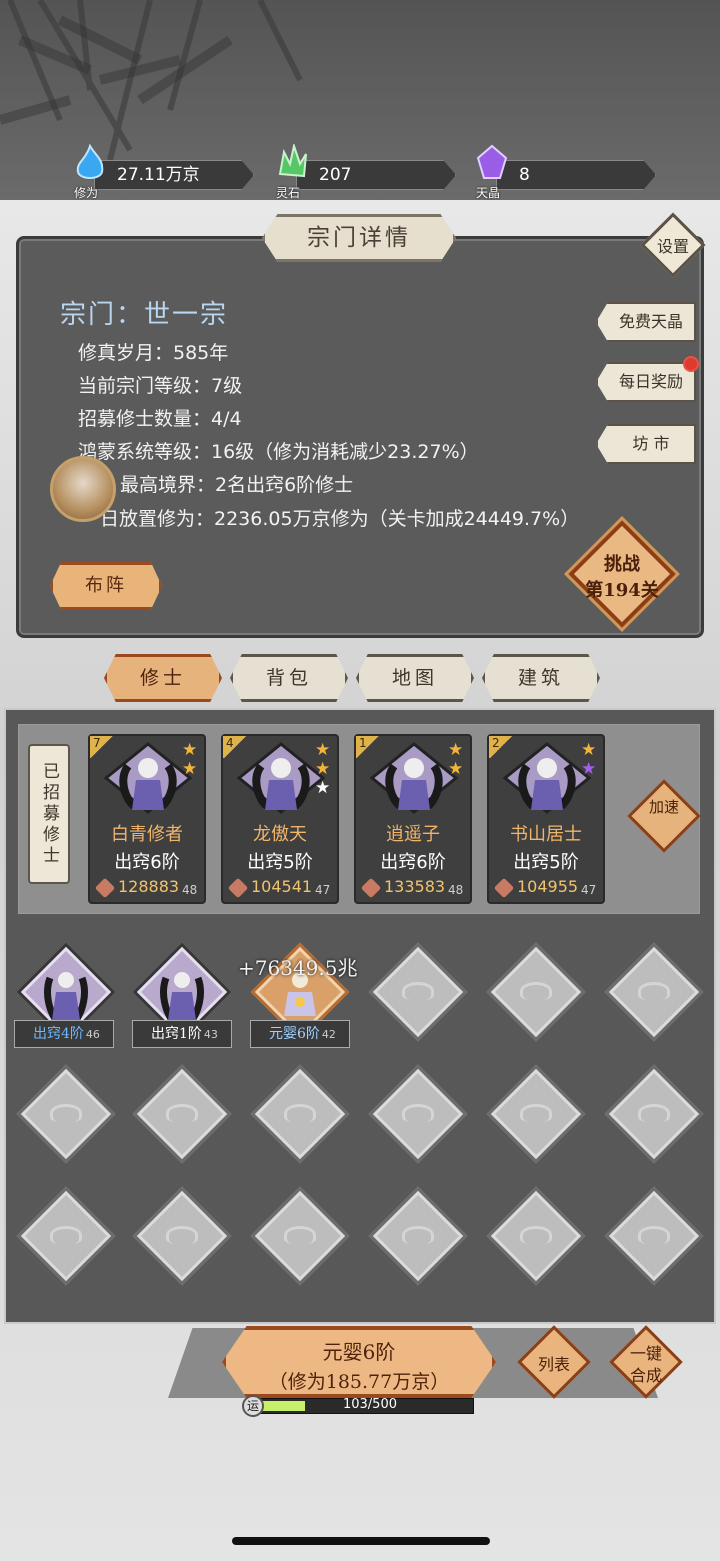  I want to click on blue-flame-icon, so click(90, 161).